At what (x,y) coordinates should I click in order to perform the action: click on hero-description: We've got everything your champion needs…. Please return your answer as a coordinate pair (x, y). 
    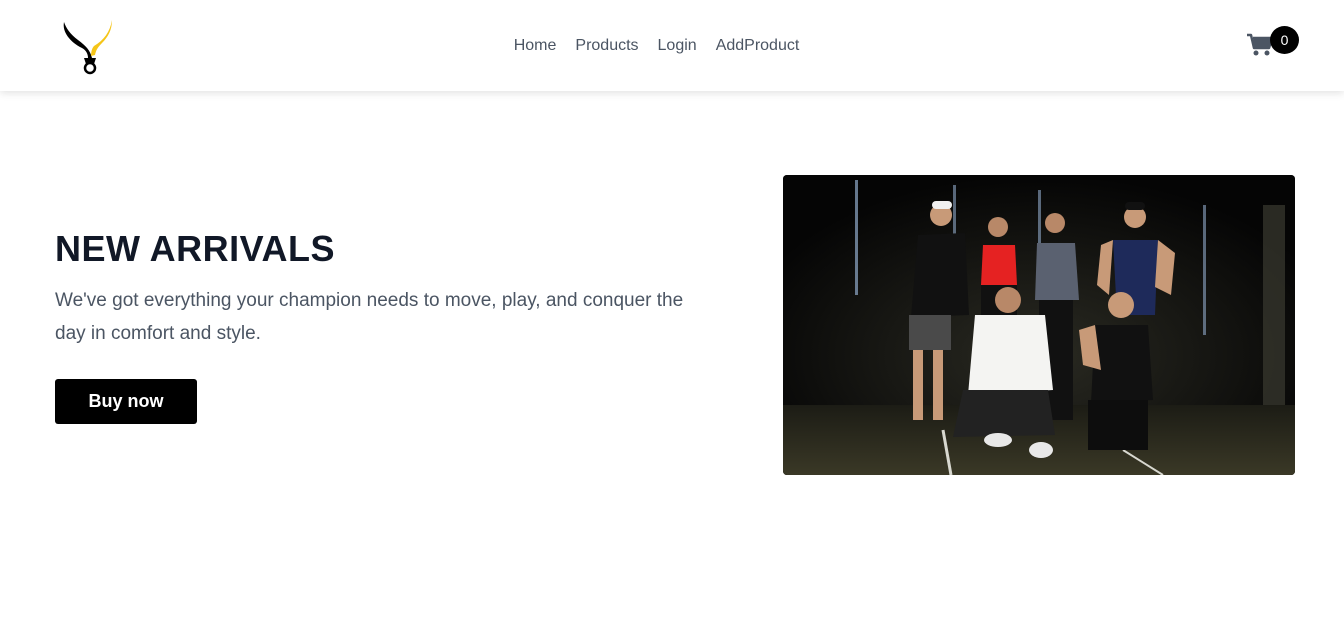
    Looking at the image, I should click on (369, 317).